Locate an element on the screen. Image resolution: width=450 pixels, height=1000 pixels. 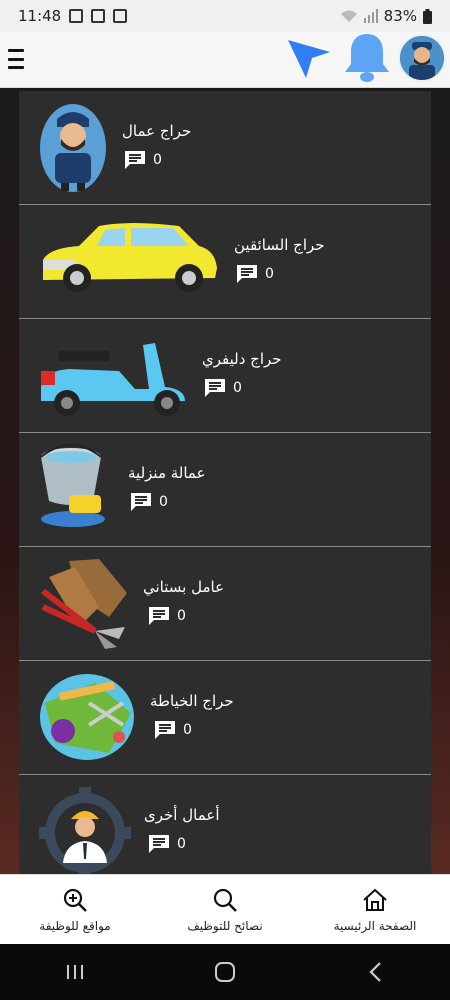
nav-home: الصفحة الرئيسية is located at coordinates (375, 909).